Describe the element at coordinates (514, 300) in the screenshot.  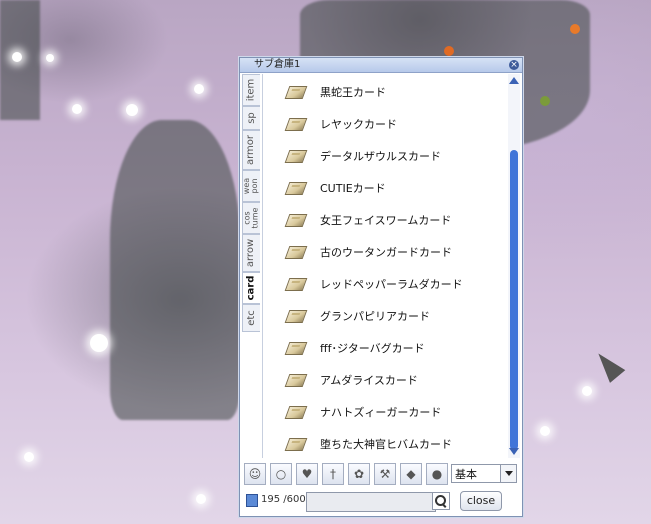
I see `scrollbar-thumb` at that location.